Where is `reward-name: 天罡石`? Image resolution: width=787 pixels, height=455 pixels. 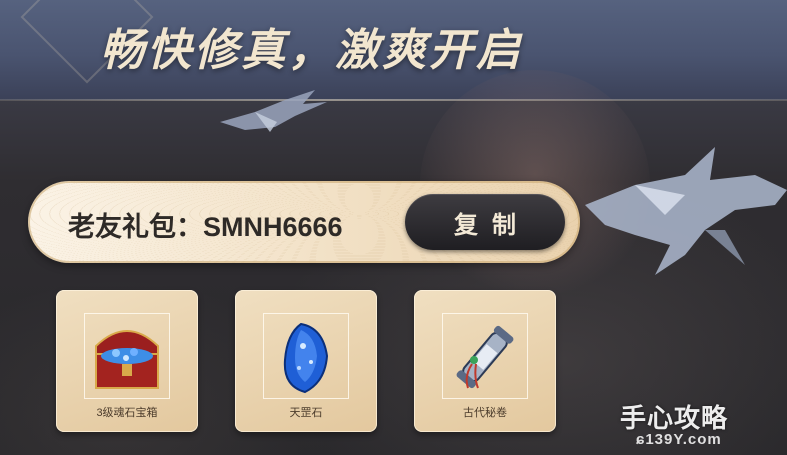
reward-name: 天罡石 is located at coordinates (306, 413).